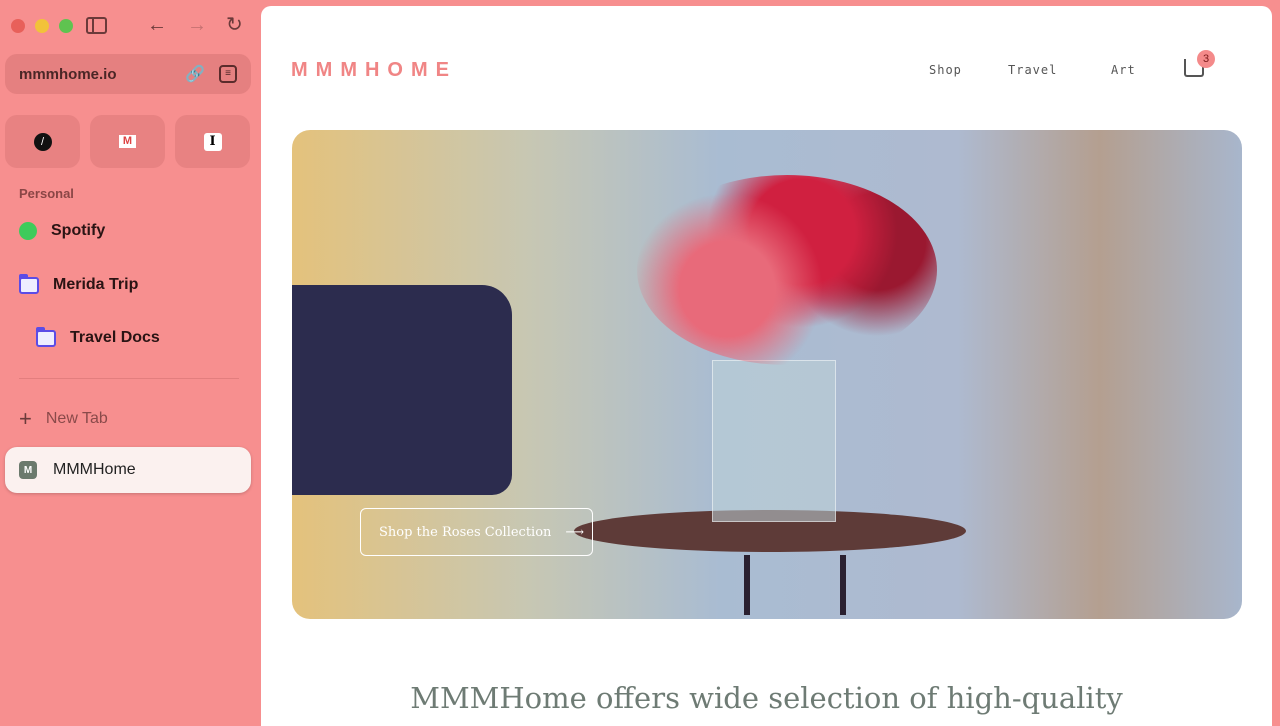 The height and width of the screenshot is (726, 1280). Describe the element at coordinates (1032, 70) in the screenshot. I see `nav-travel: Travel` at that location.